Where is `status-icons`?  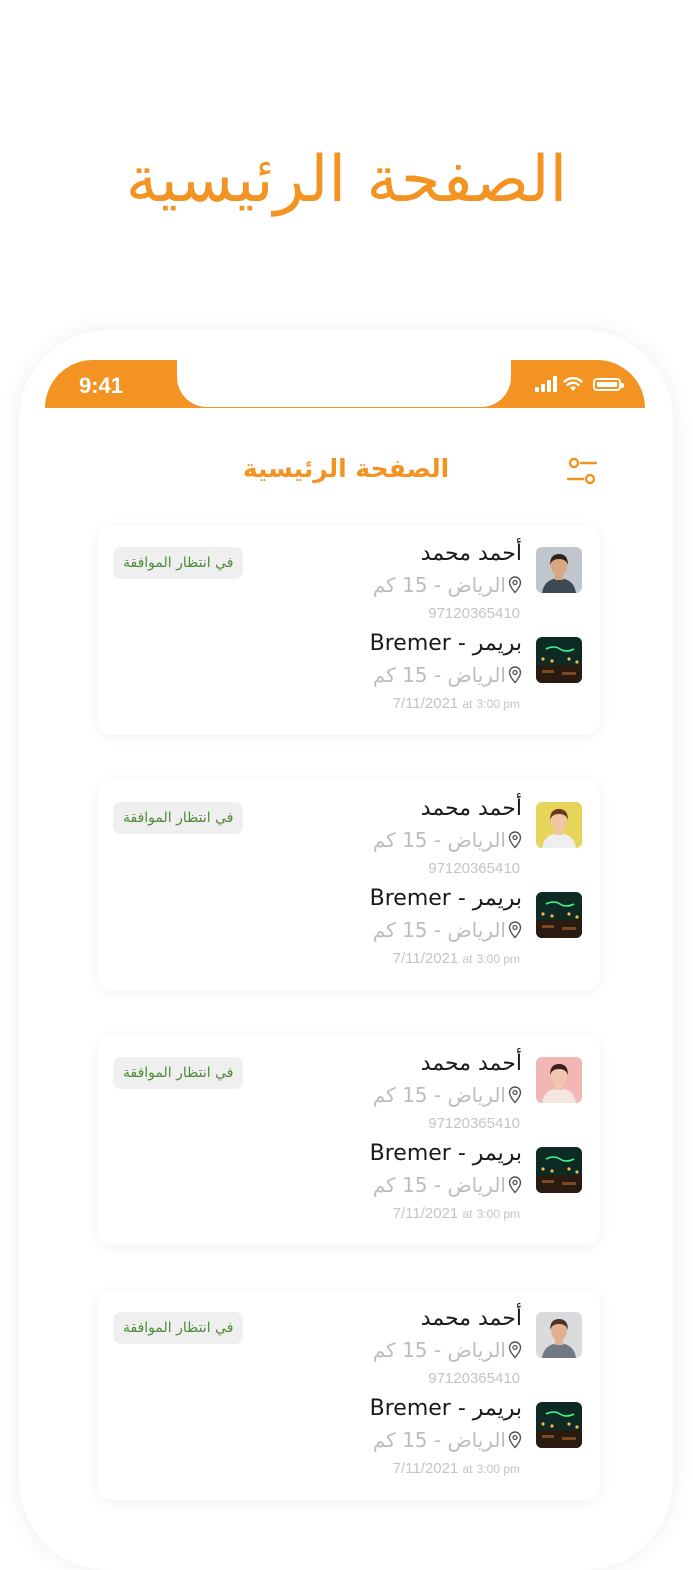
status-icons is located at coordinates (579, 384).